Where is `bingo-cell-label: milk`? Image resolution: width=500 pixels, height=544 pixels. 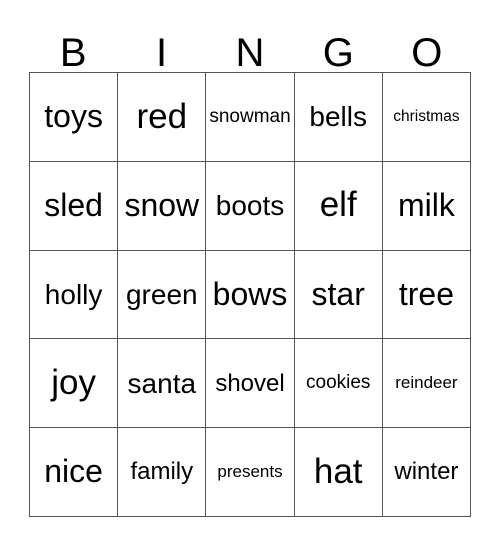
bingo-cell-label: milk is located at coordinates (426, 204).